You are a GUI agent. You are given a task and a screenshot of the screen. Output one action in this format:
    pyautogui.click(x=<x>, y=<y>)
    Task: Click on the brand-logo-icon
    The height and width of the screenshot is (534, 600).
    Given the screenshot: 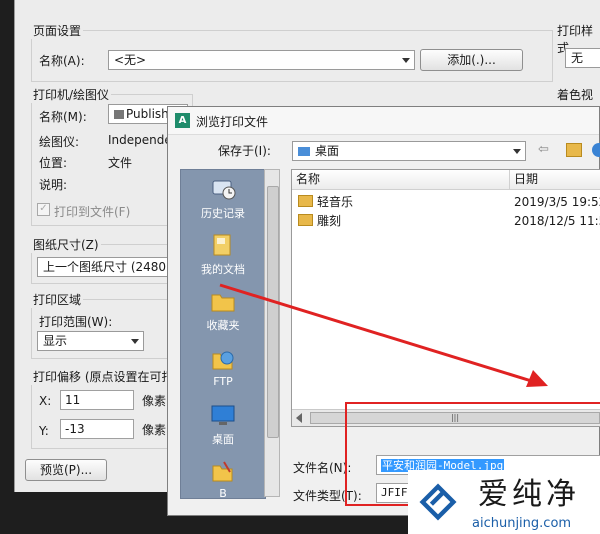 What is the action you would take?
    pyautogui.click(x=438, y=502)
    